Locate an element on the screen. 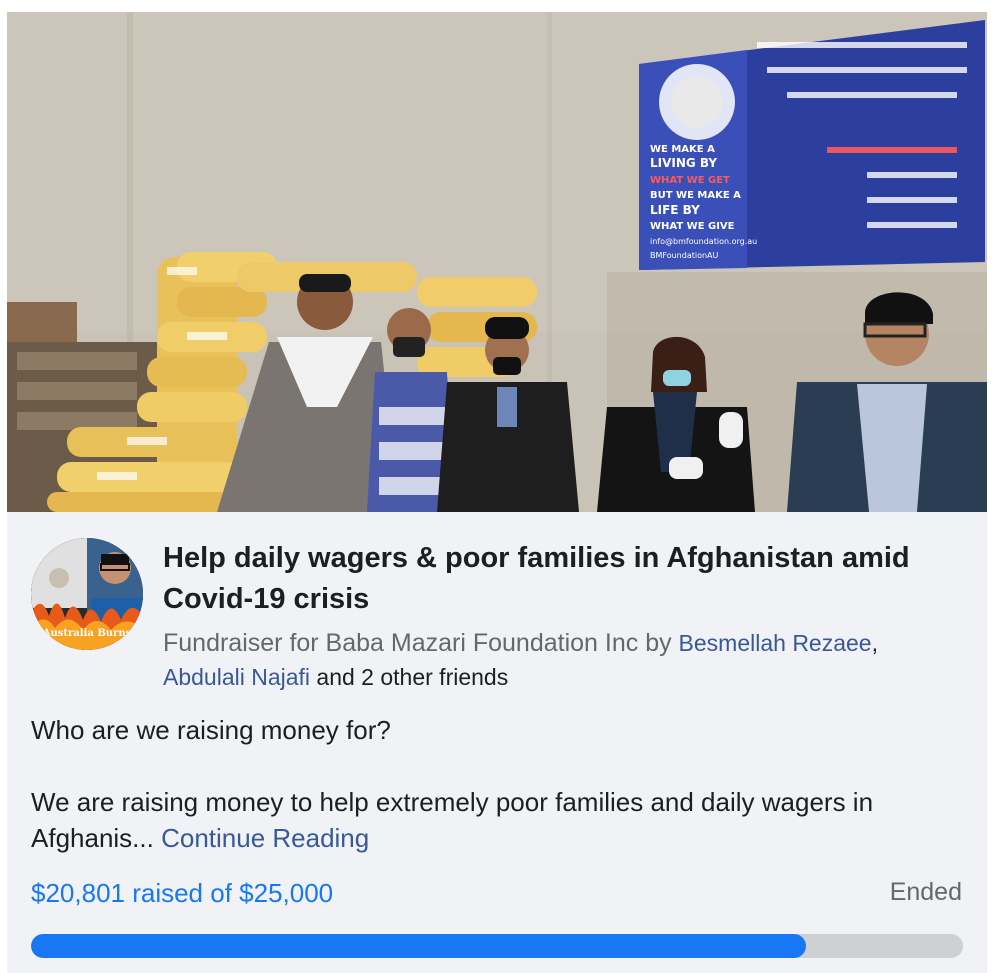 This screenshot has height=973, width=998. fundraiser-progress-bar is located at coordinates (497, 946).